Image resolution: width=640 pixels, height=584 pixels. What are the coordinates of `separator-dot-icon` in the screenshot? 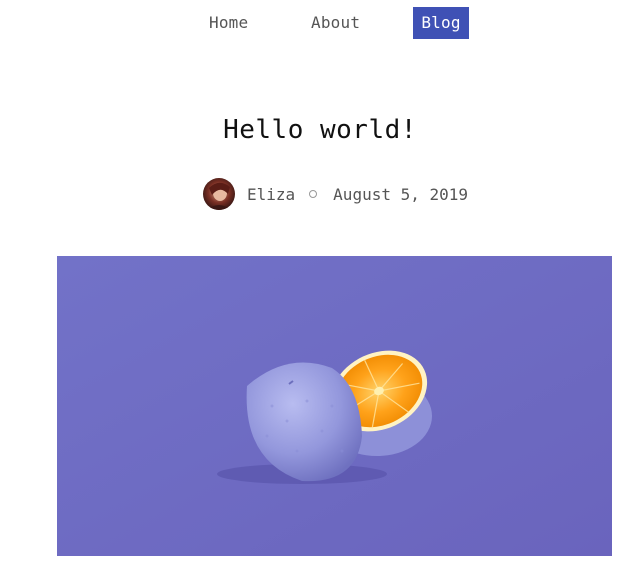 It's located at (313, 194).